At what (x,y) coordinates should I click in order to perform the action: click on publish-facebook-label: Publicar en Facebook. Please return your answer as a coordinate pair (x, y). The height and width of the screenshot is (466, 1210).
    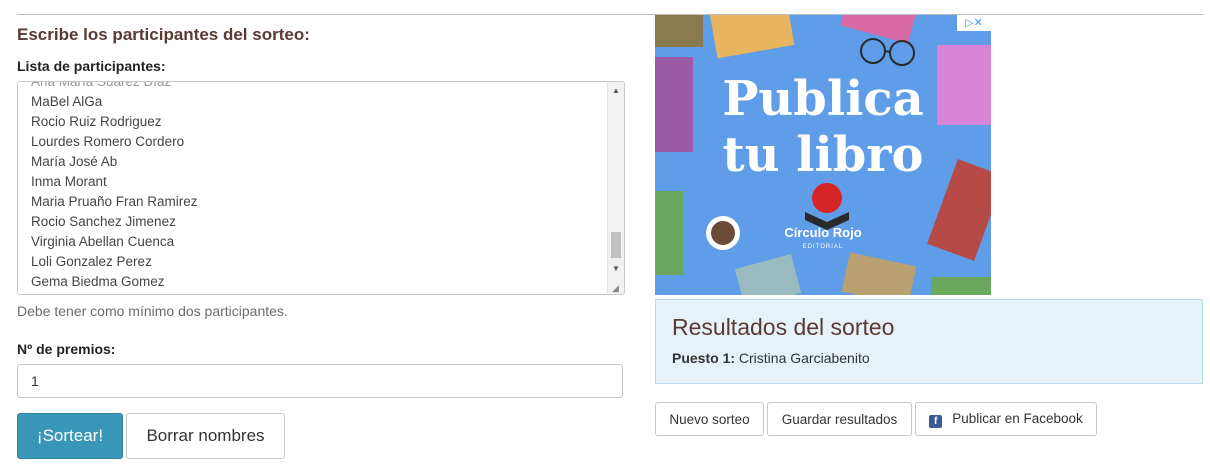
    Looking at the image, I should click on (1017, 418).